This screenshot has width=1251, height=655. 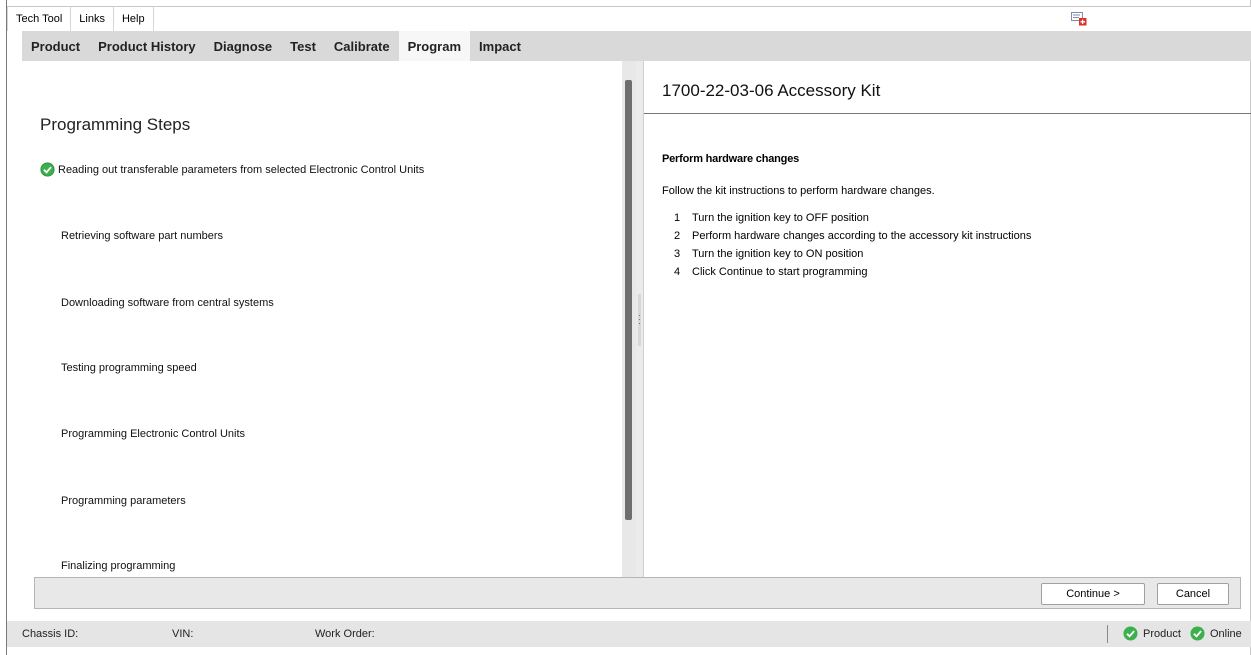 What do you see at coordinates (780, 218) in the screenshot?
I see `instruction-text: Turn the ignition key to OFF position` at bounding box center [780, 218].